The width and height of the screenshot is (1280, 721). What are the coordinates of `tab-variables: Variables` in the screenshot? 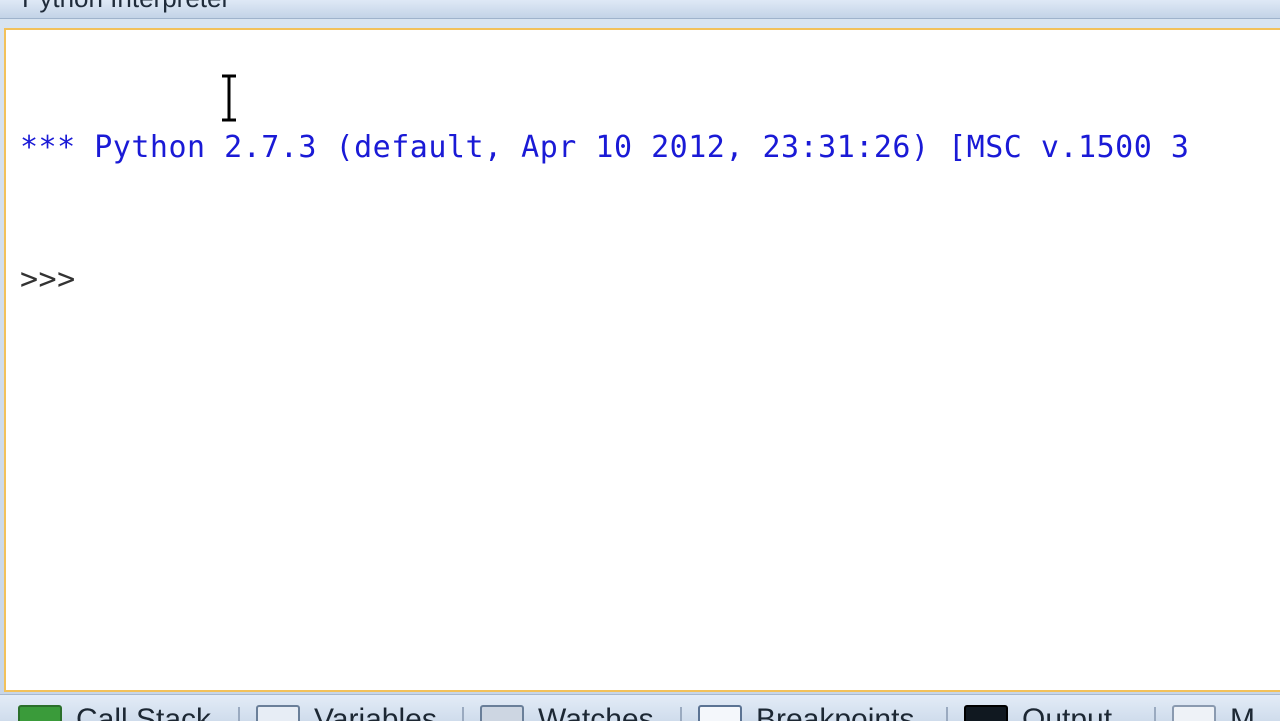 It's located at (346, 712).